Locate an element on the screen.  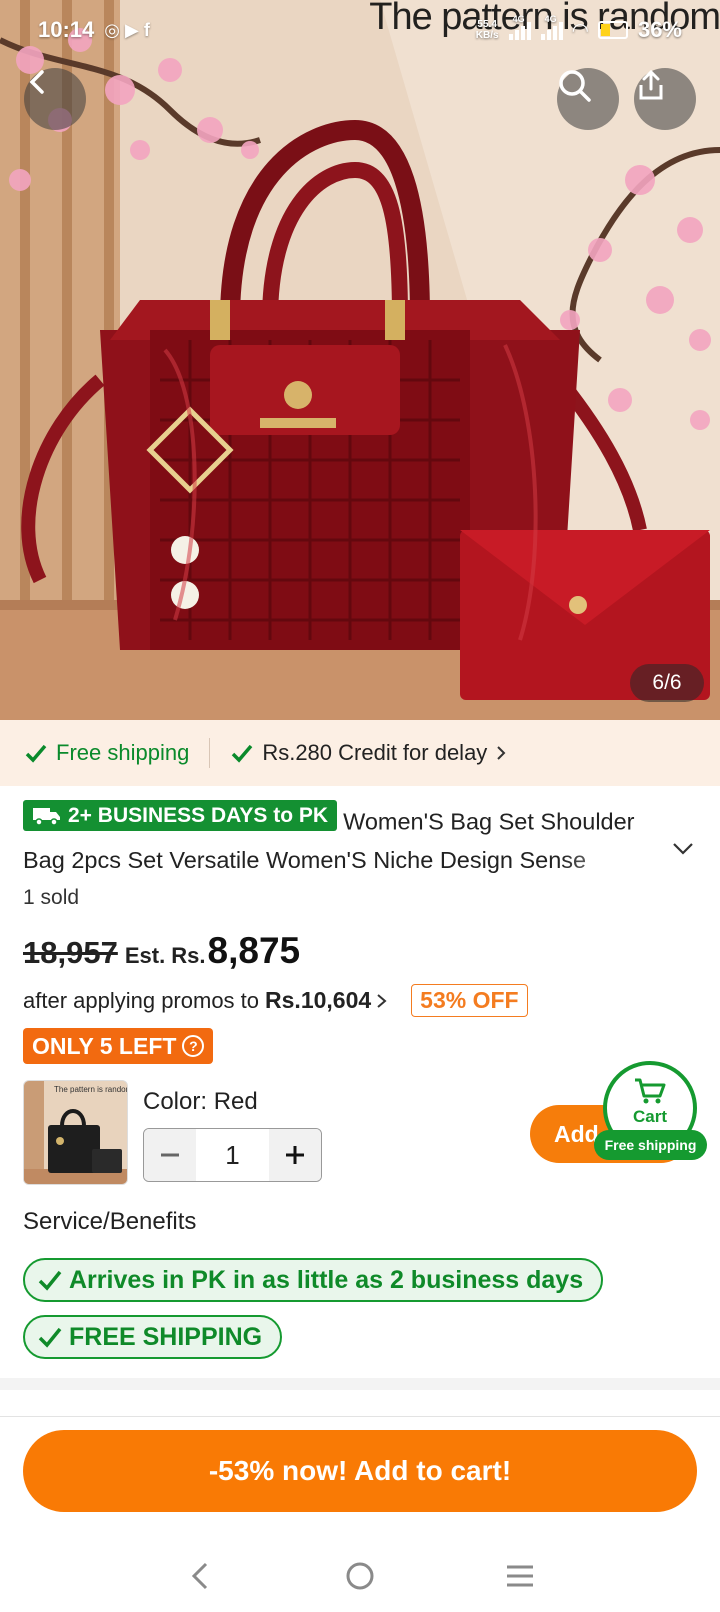
chevron-left-icon is located at coordinates (36, 82).